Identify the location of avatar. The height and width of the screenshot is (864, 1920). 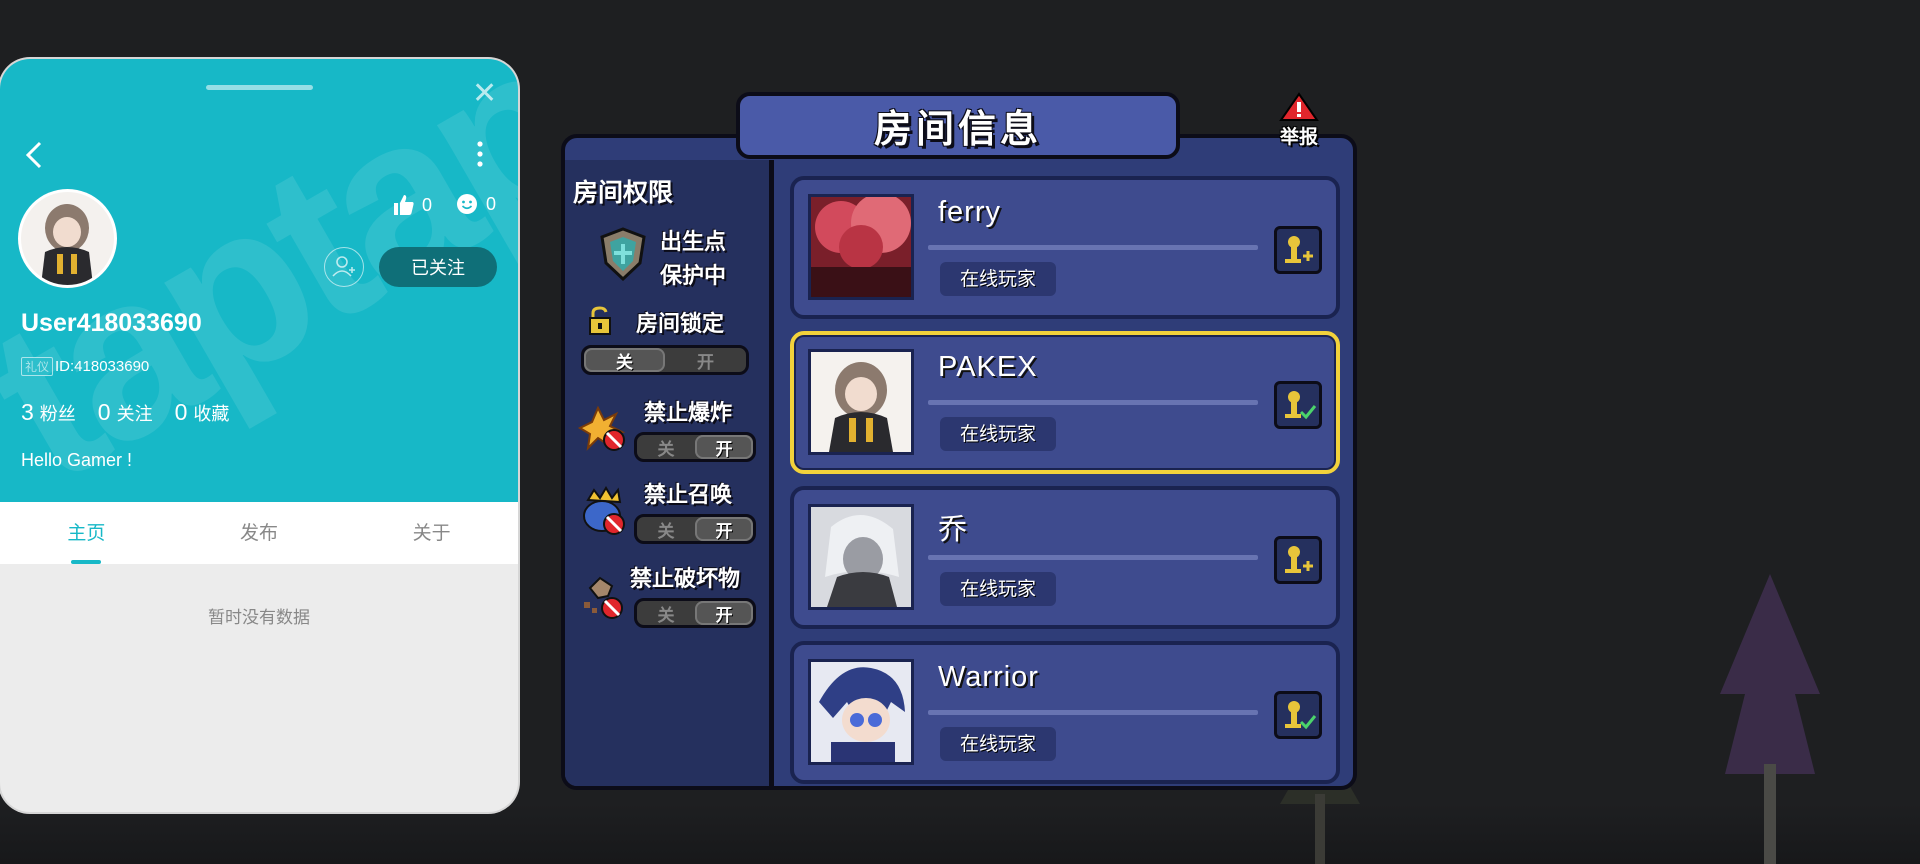
(67, 238).